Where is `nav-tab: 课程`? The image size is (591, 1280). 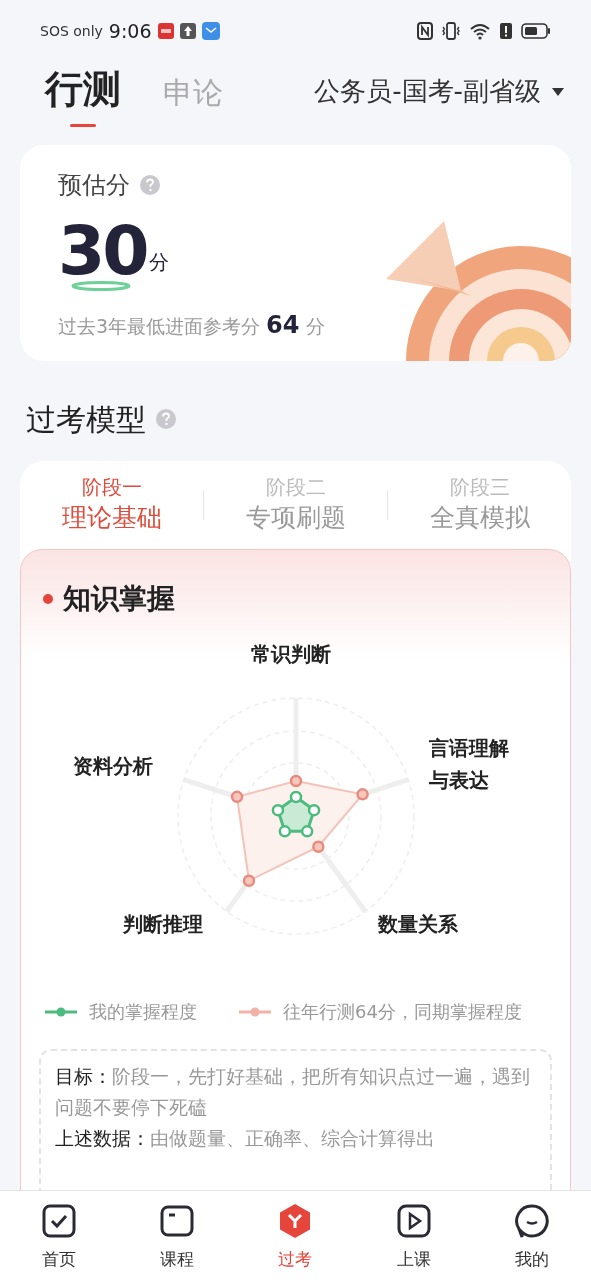 nav-tab: 课程 is located at coordinates (177, 1238).